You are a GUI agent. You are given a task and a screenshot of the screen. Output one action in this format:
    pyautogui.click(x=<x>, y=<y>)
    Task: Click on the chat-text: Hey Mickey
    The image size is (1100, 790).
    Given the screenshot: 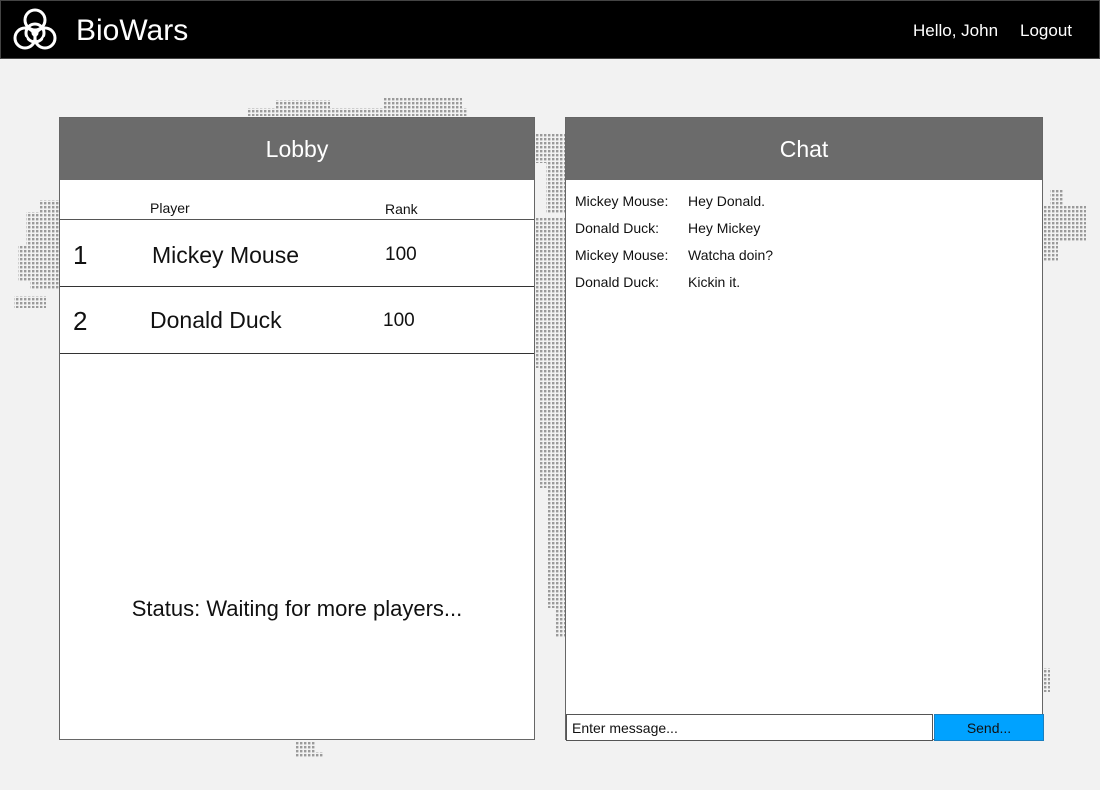 What is the action you would take?
    pyautogui.click(x=724, y=228)
    